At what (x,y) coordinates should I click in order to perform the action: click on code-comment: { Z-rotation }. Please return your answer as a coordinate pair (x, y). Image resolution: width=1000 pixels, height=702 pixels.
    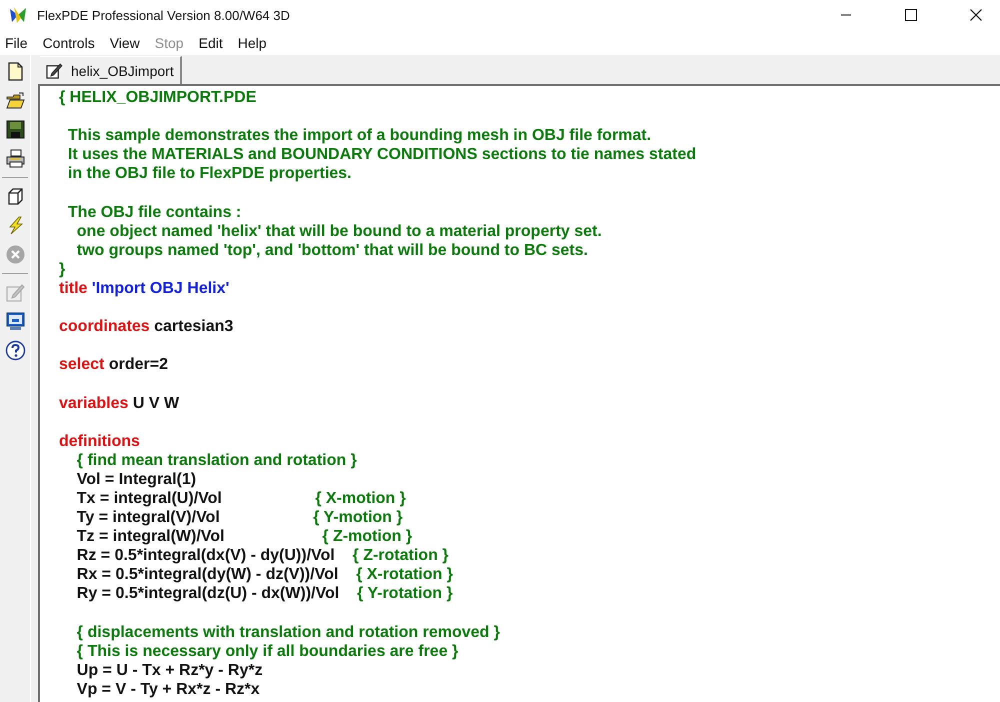
    Looking at the image, I should click on (400, 555).